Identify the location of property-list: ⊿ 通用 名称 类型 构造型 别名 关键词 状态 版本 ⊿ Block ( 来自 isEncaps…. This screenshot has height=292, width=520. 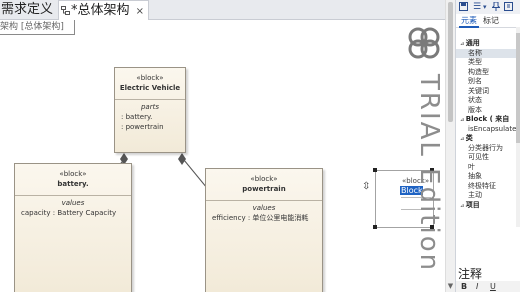
(486, 124).